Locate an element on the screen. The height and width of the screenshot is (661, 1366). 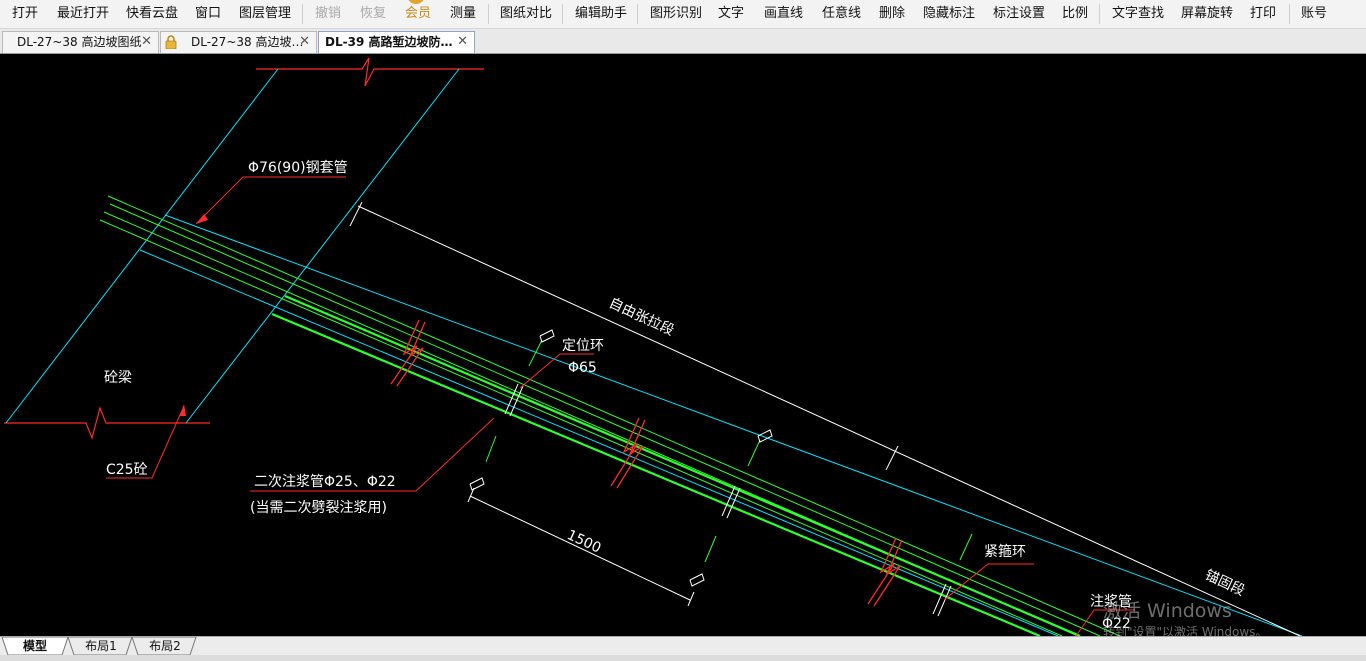
ring-ticks is located at coordinates (729, 451).